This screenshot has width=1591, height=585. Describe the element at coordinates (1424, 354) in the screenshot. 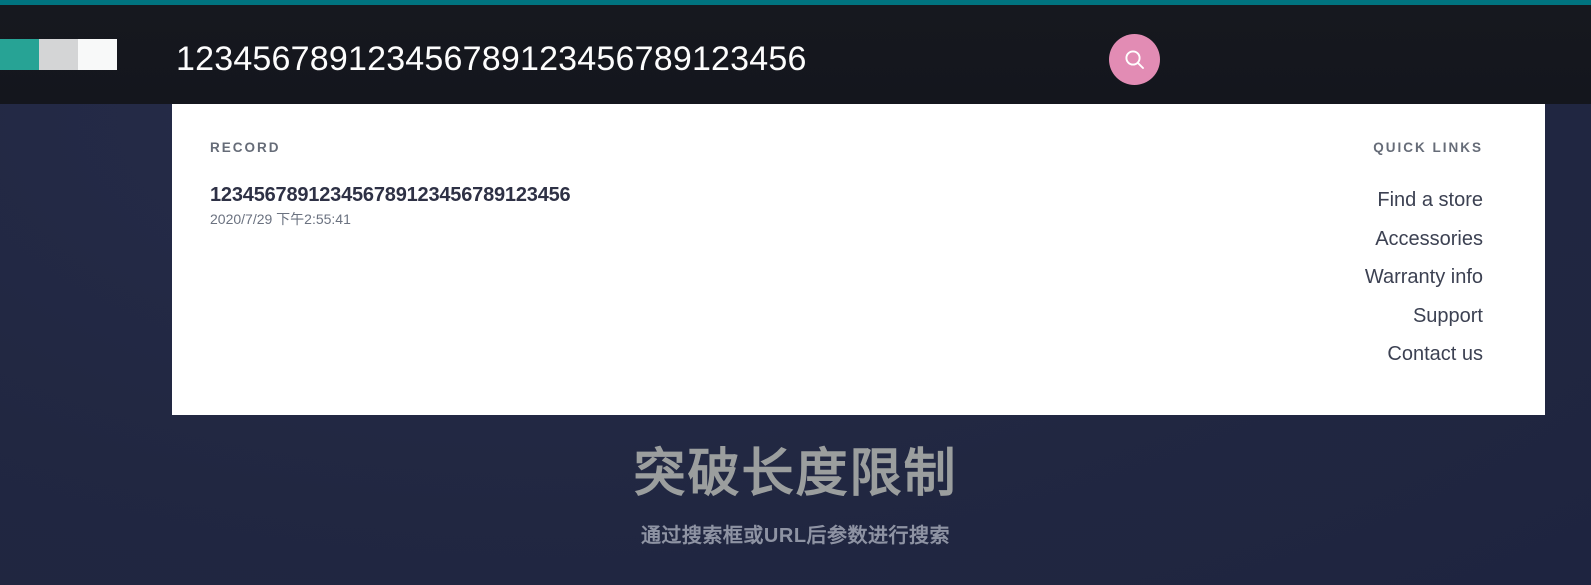

I see `quick-link-contact-us: Contact us` at that location.